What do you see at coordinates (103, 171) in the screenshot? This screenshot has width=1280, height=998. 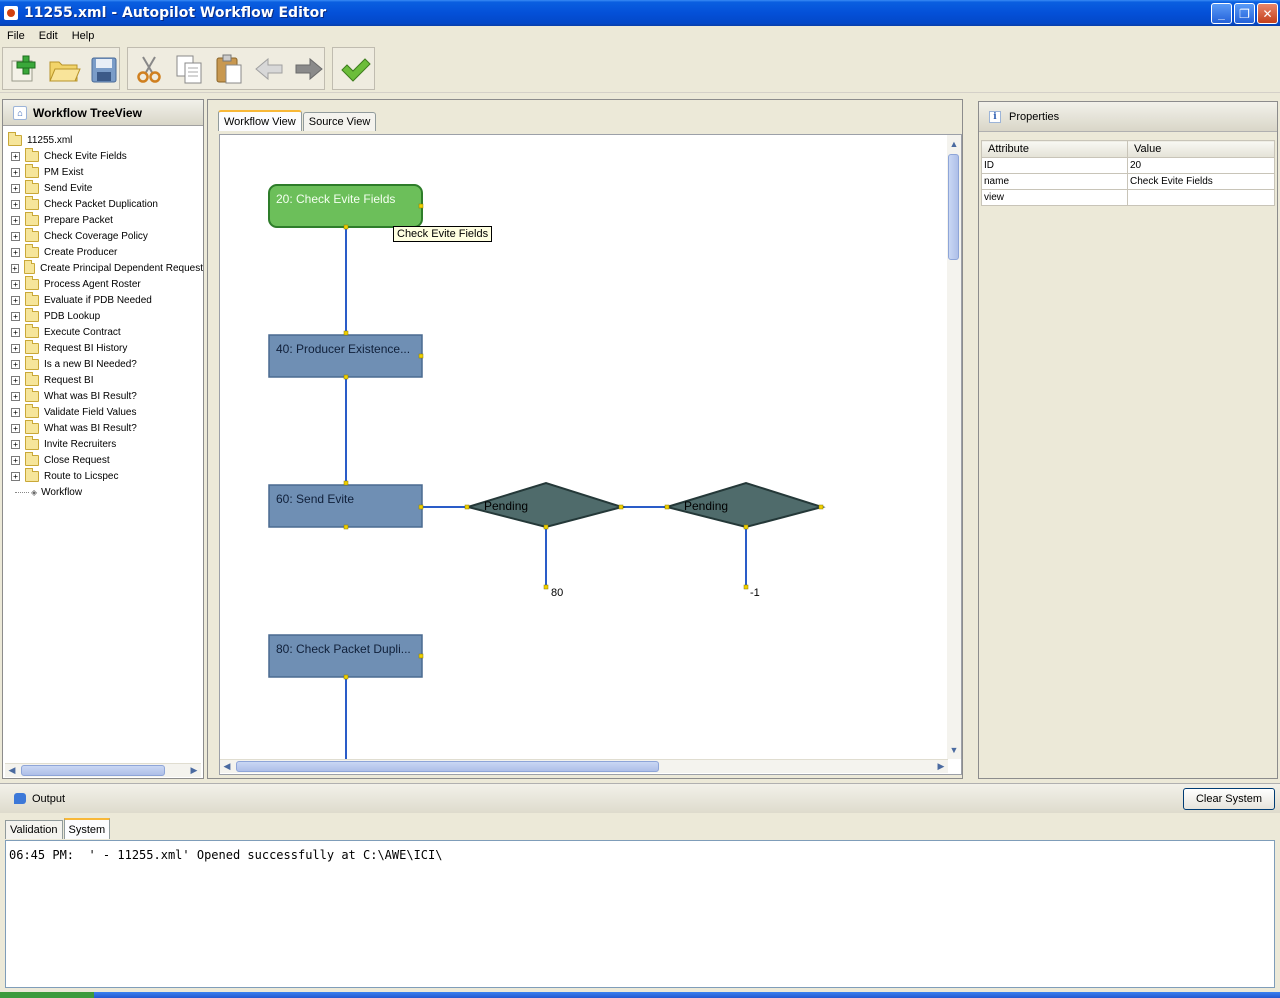 I see `tree-item: + PM Exist` at bounding box center [103, 171].